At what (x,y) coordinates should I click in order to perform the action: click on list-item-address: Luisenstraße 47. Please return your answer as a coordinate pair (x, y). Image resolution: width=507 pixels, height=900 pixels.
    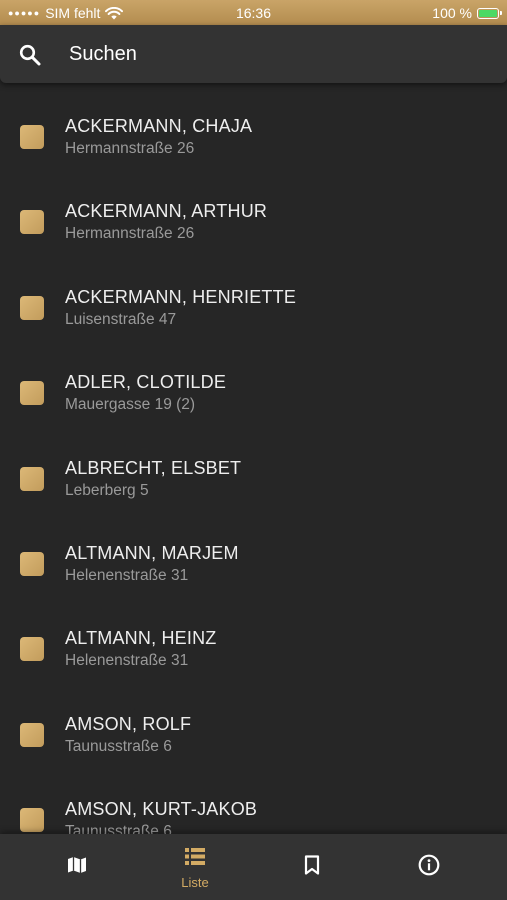
    Looking at the image, I should click on (121, 319).